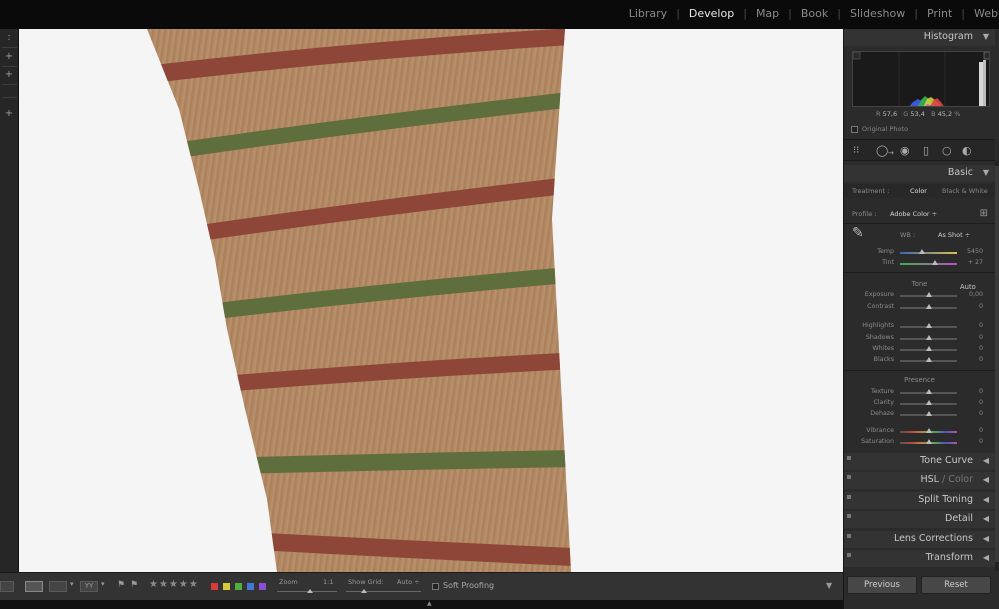 The image size is (999, 609). What do you see at coordinates (9, 57) in the screenshot?
I see `add-preset-icon: +` at bounding box center [9, 57].